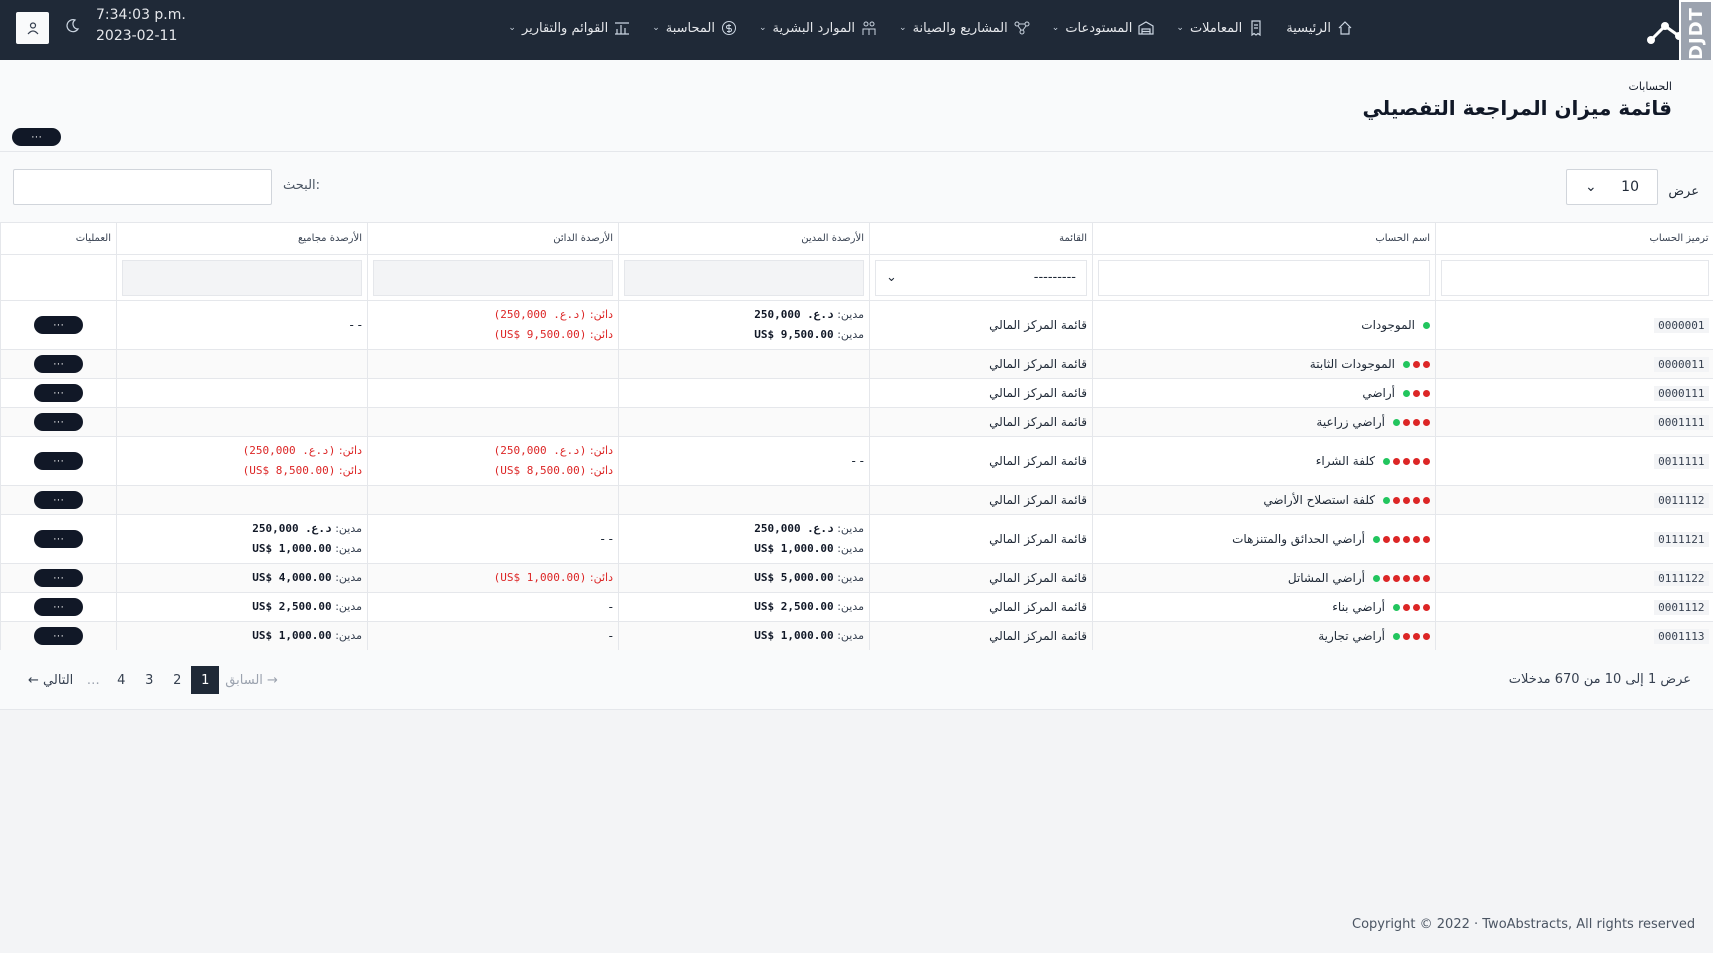 The height and width of the screenshot is (953, 1713). Describe the element at coordinates (622, 28) in the screenshot. I see `chart-icon` at that location.